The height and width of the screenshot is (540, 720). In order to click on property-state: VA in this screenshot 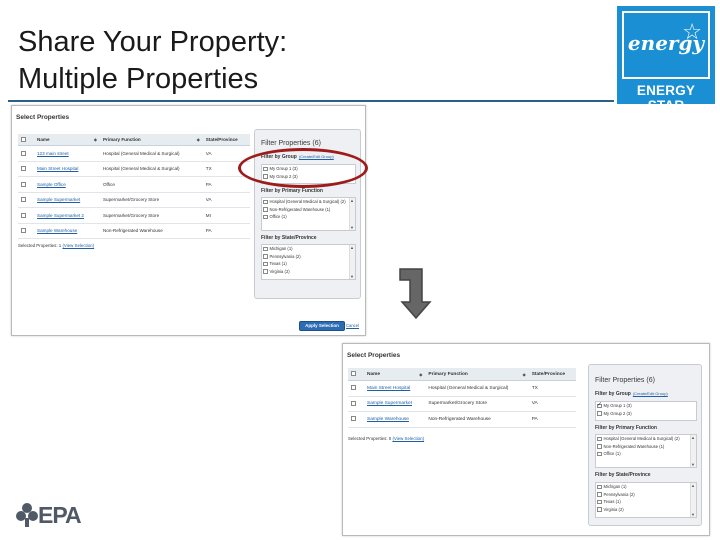, I will do `click(552, 404)`.